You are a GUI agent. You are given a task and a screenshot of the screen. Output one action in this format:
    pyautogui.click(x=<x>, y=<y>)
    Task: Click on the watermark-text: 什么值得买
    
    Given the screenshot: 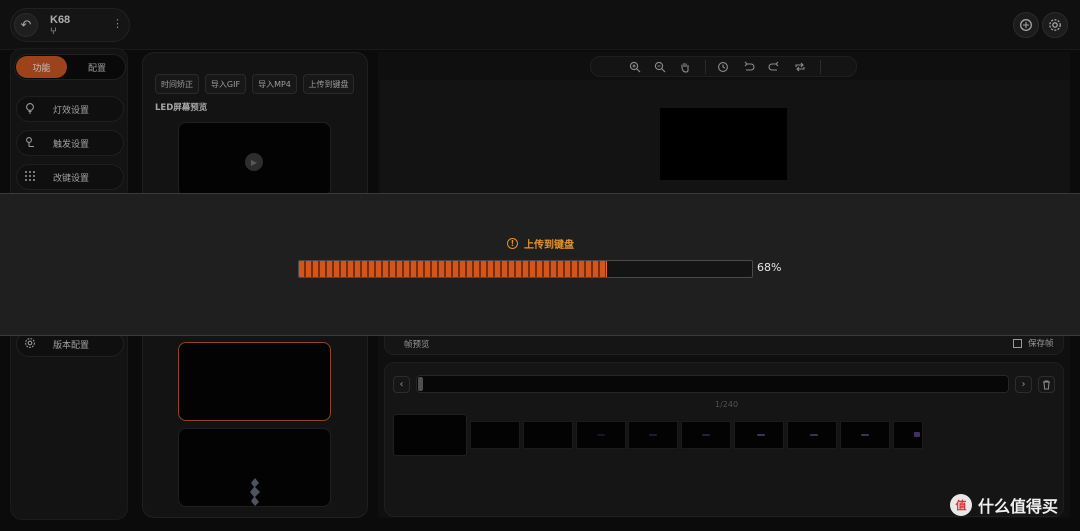 What is the action you would take?
    pyautogui.click(x=1018, y=506)
    